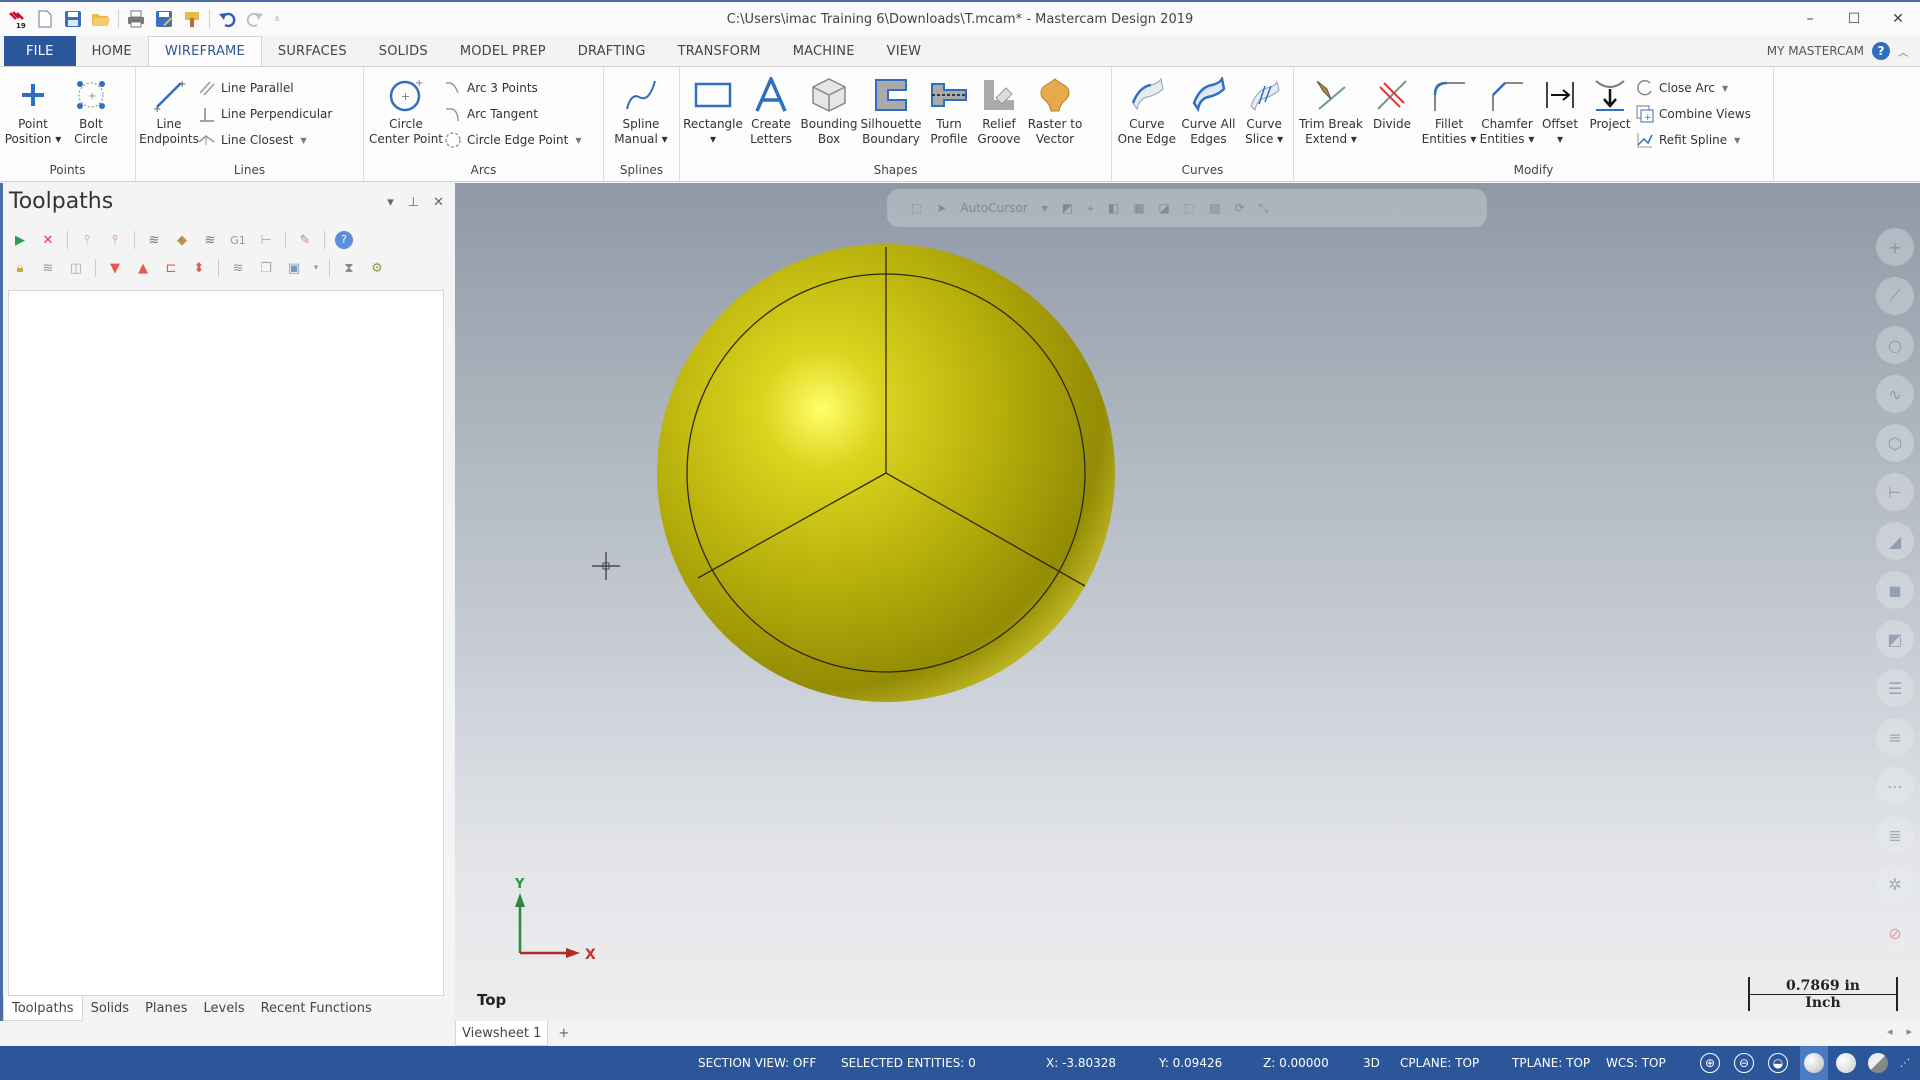 Image resolution: width=1920 pixels, height=1080 pixels. What do you see at coordinates (277, 19) in the screenshot?
I see `customize-qat-icon: ⩡` at bounding box center [277, 19].